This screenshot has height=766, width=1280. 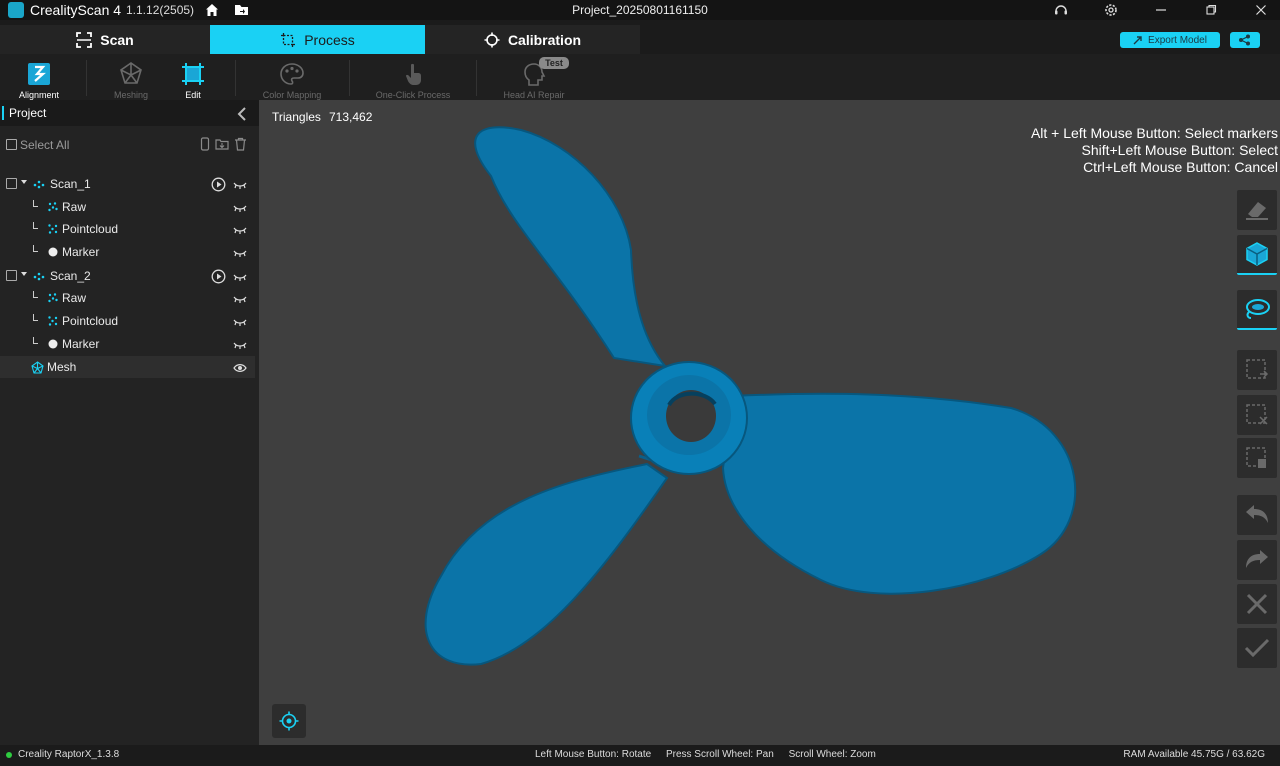 I want to click on clear-selection-button, so click(x=1257, y=415).